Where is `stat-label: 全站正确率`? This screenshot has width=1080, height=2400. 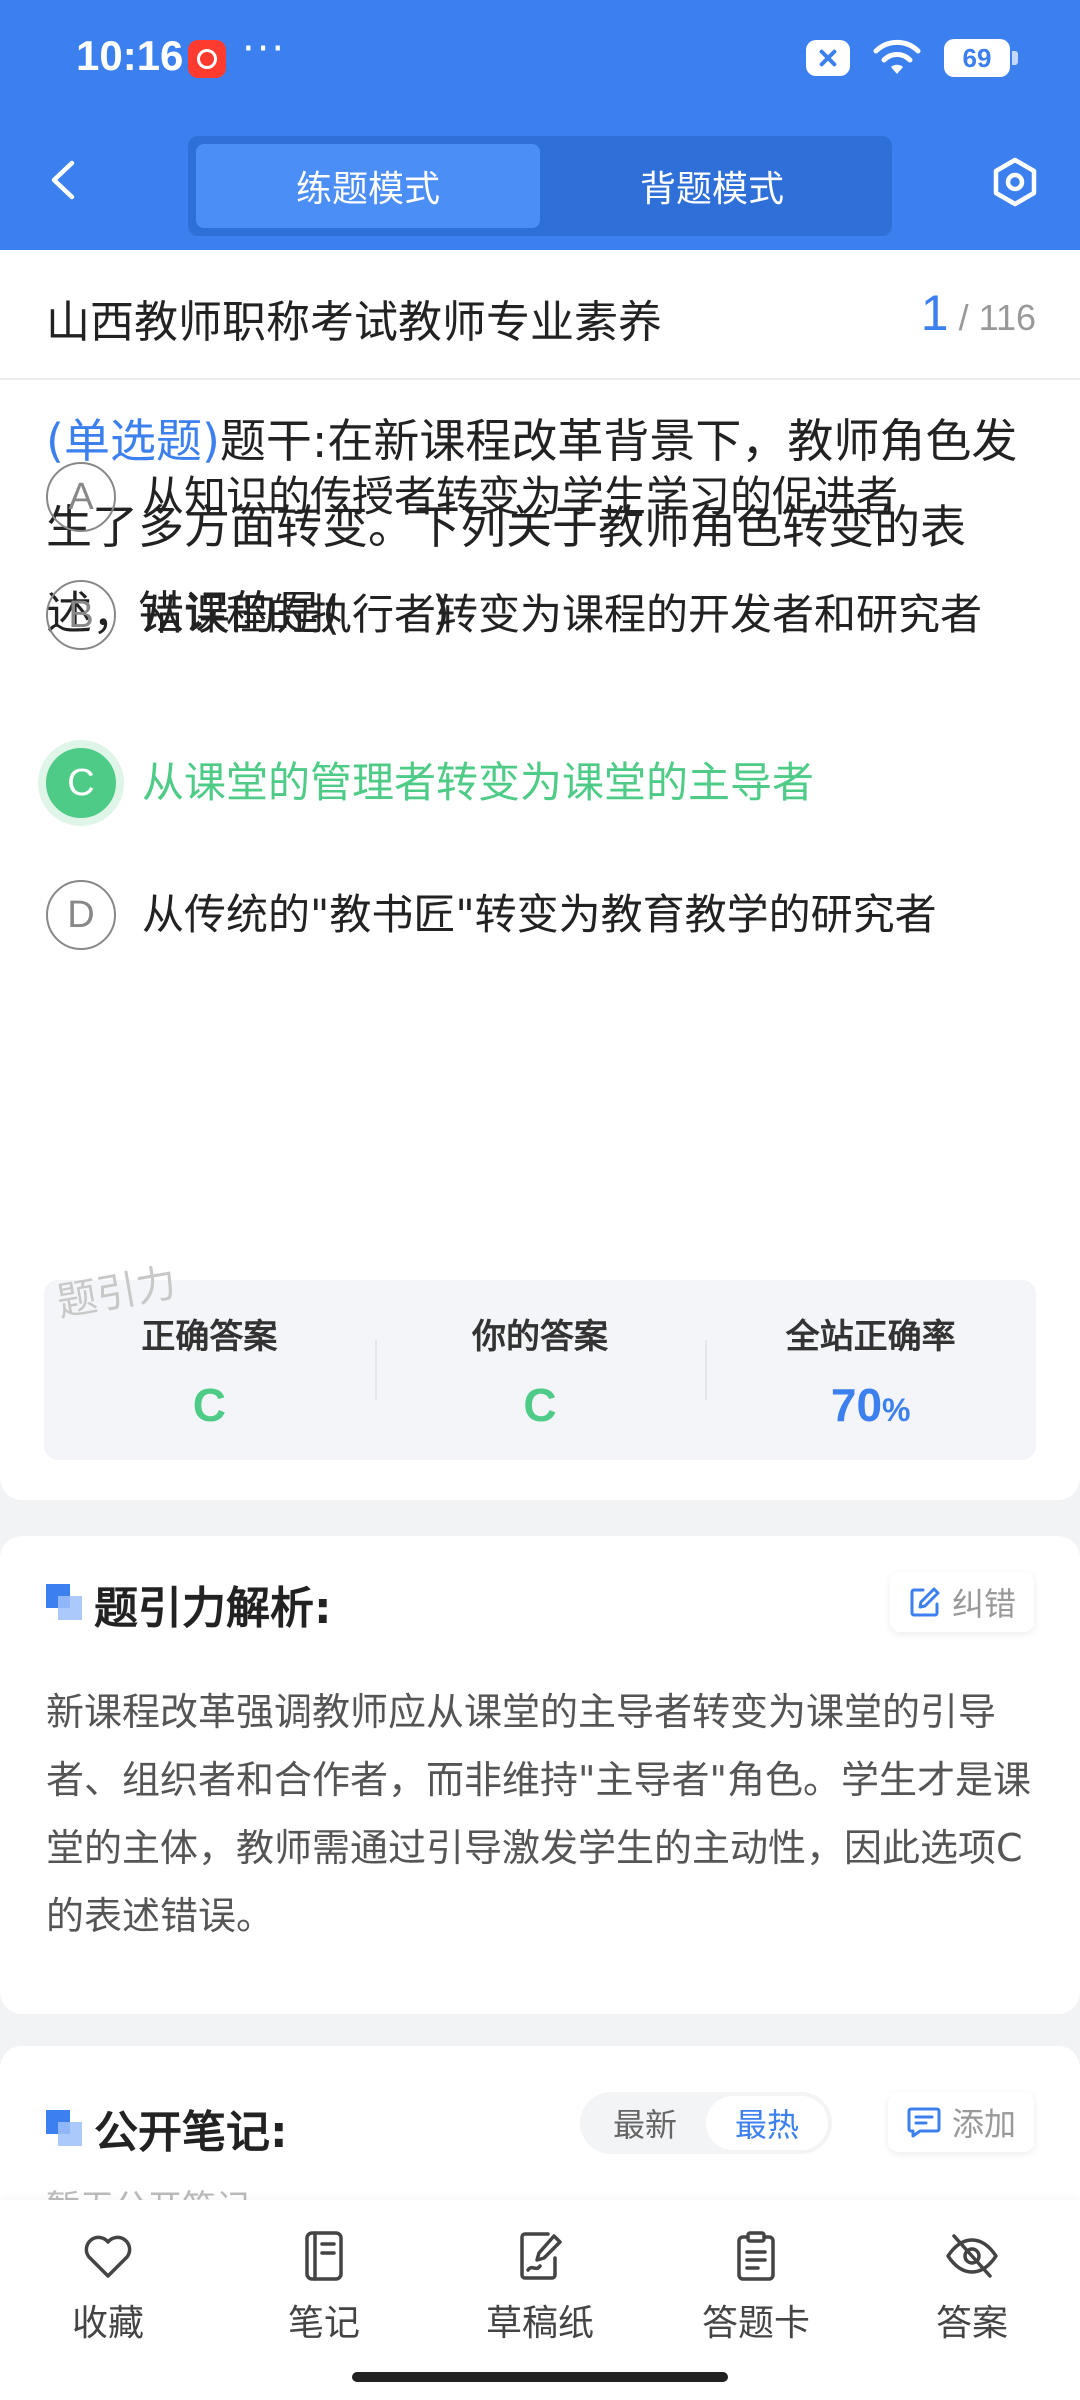 stat-label: 全站正确率 is located at coordinates (870, 1336).